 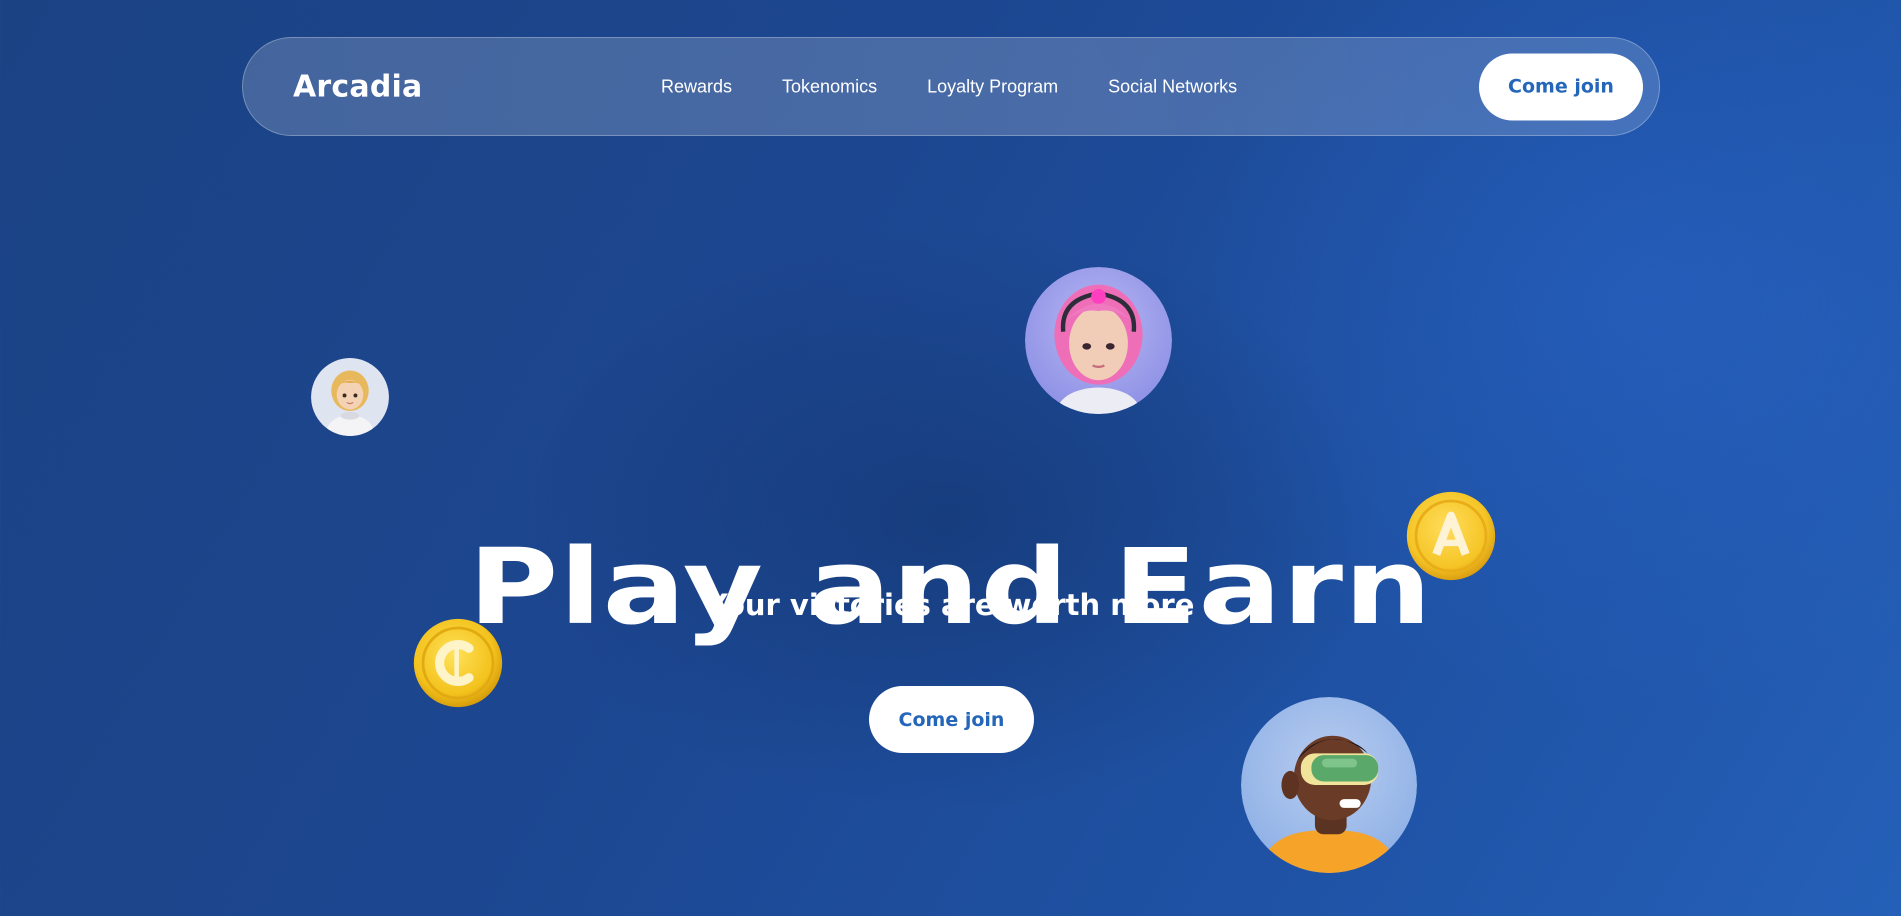 What do you see at coordinates (950, 605) in the screenshot?
I see `hero-subtitle: Your victories are worth more` at bounding box center [950, 605].